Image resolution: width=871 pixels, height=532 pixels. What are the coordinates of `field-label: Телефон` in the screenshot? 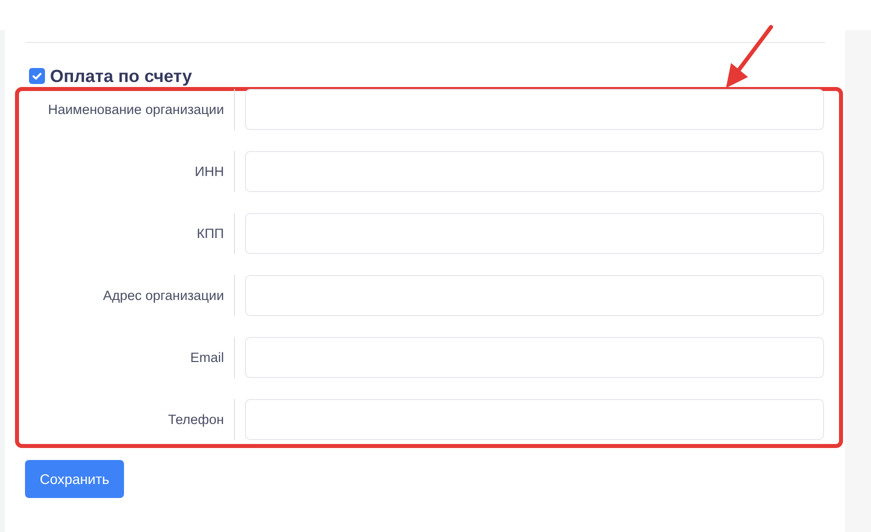 It's located at (196, 419).